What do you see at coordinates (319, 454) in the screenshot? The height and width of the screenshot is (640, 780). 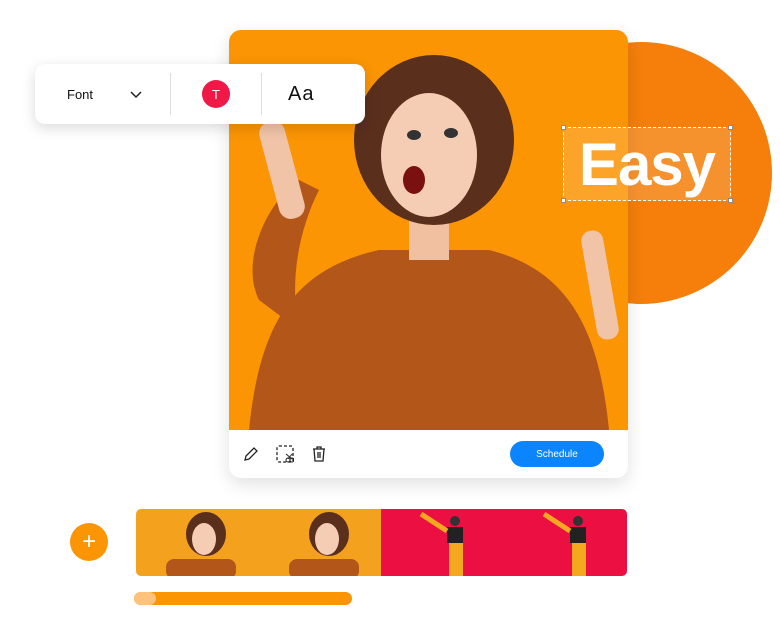 I see `trash-icon` at bounding box center [319, 454].